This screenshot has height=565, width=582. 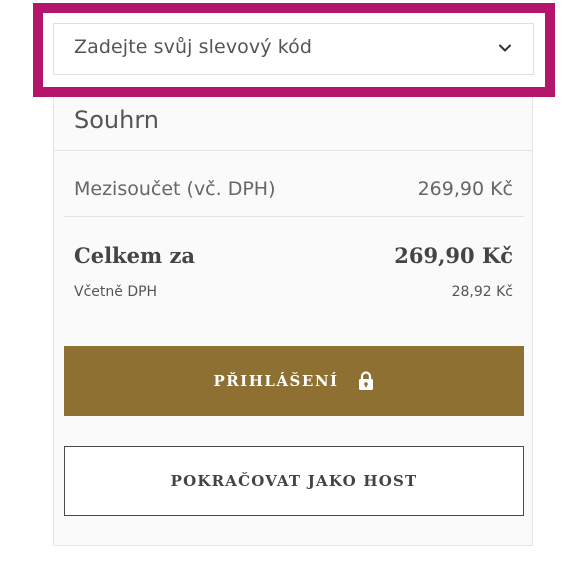 What do you see at coordinates (482, 292) in the screenshot?
I see `vat-value: 28,92 Kč` at bounding box center [482, 292].